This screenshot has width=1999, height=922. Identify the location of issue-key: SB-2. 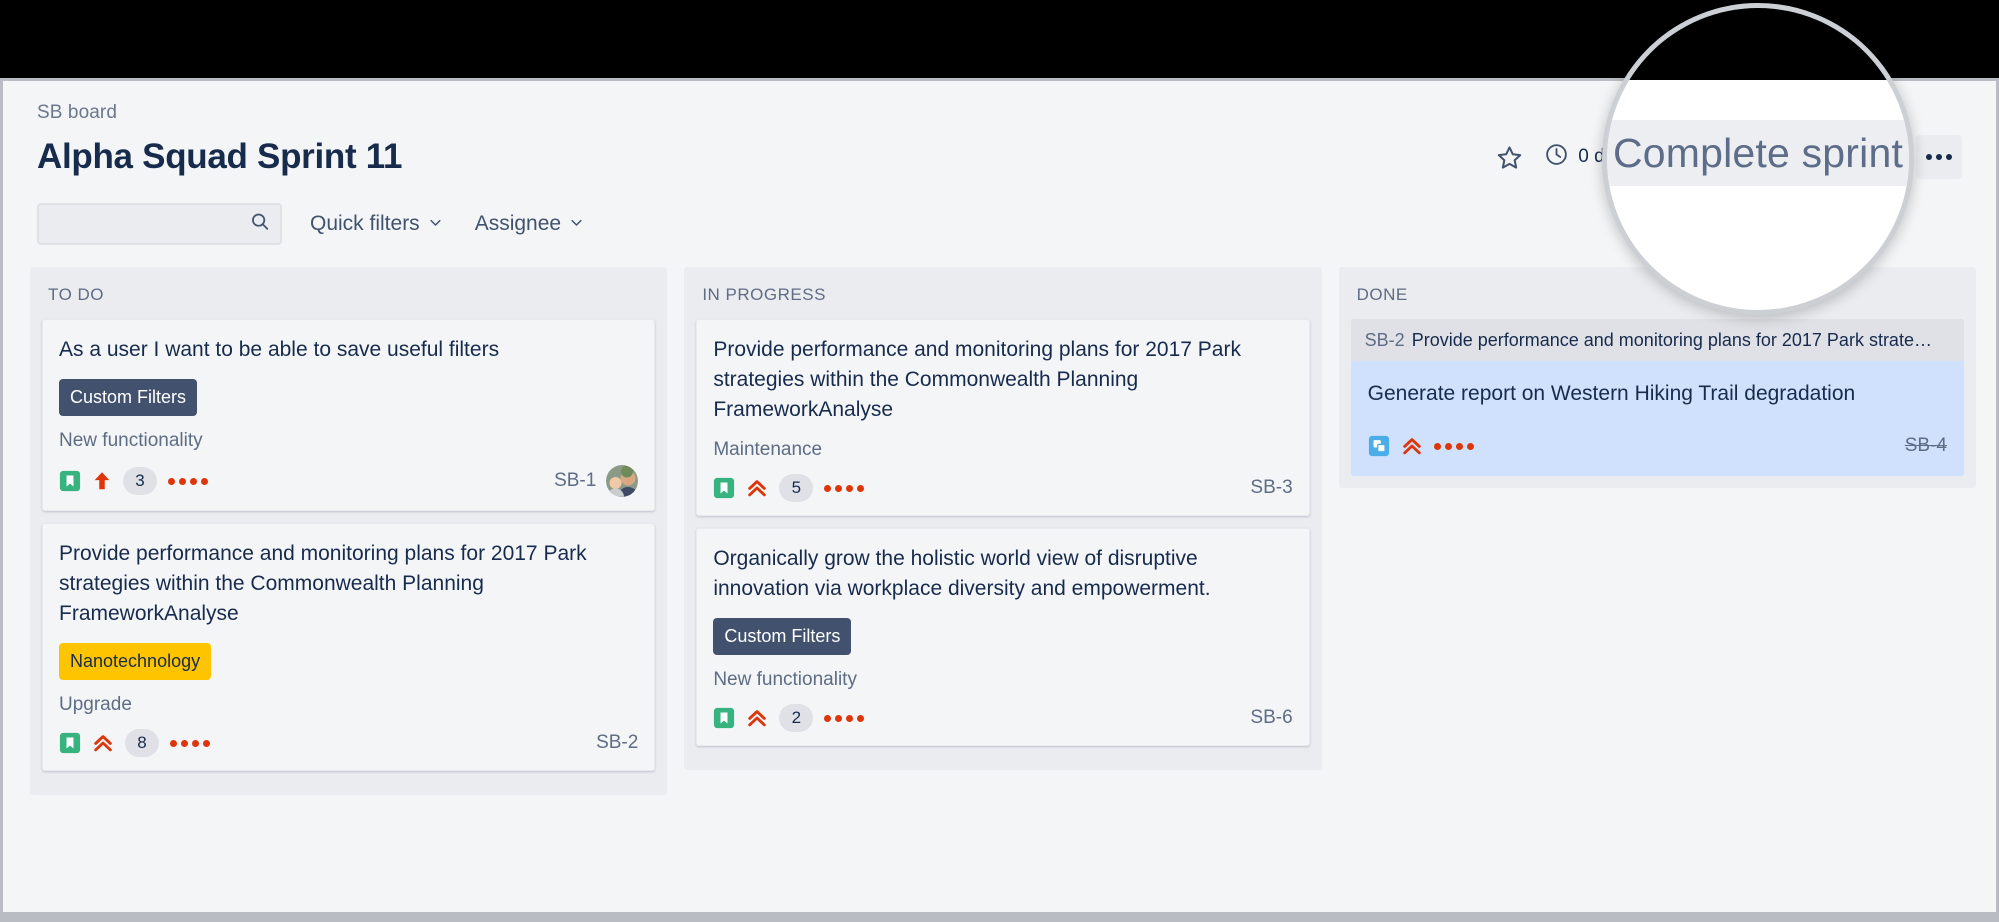
(617, 743).